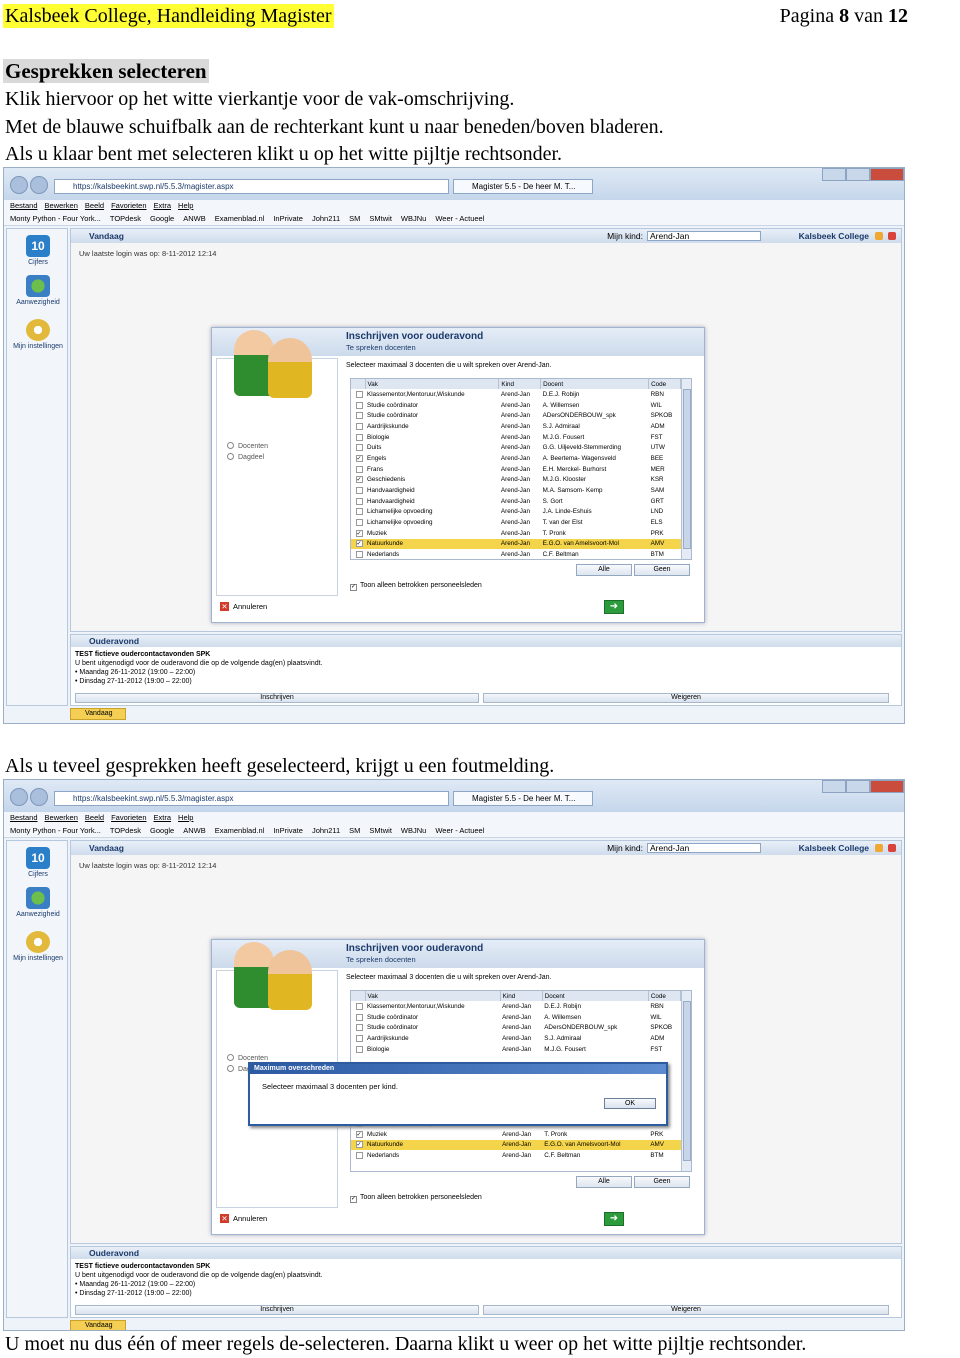 This screenshot has width=960, height=1358. I want to click on column-header: Kind, so click(520, 384).